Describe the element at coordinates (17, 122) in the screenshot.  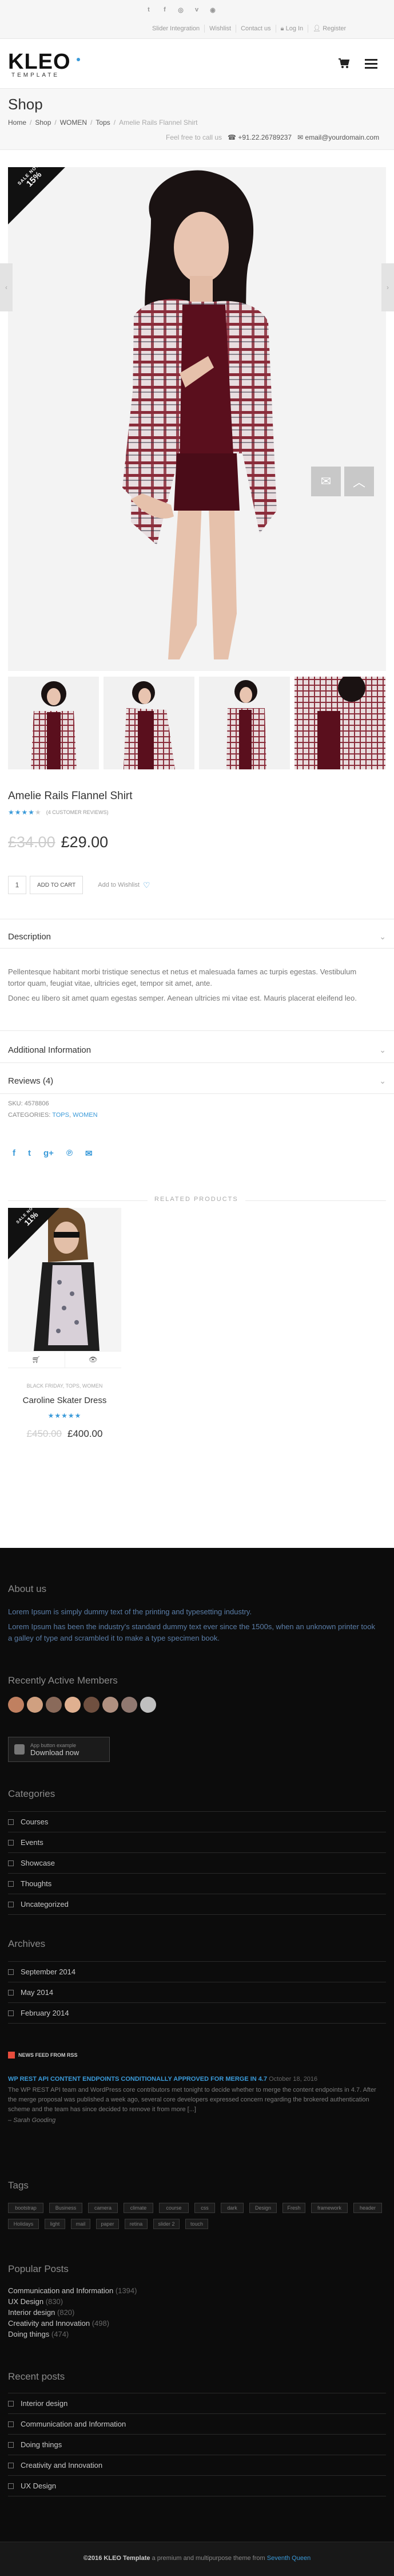
I see `breadcrumb-home: Home` at that location.